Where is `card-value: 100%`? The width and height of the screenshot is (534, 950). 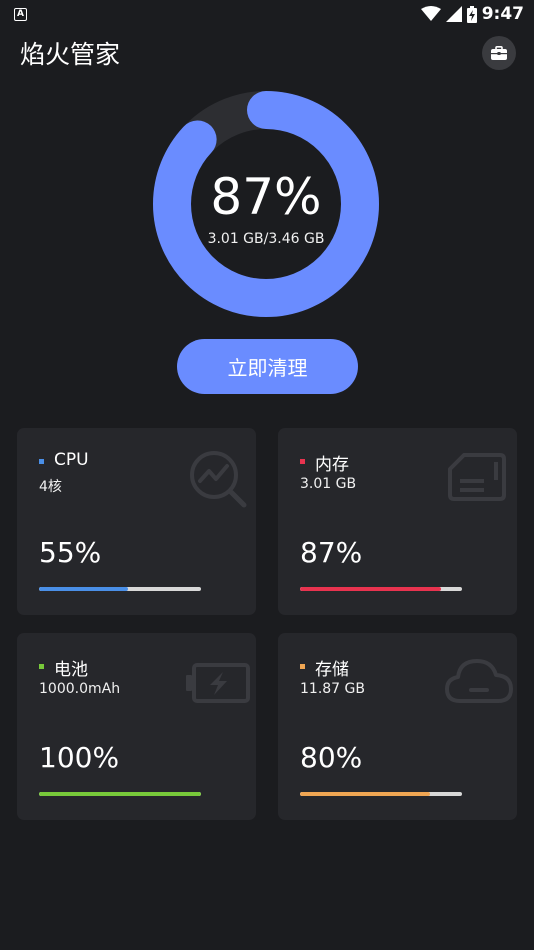
card-value: 100% is located at coordinates (79, 757).